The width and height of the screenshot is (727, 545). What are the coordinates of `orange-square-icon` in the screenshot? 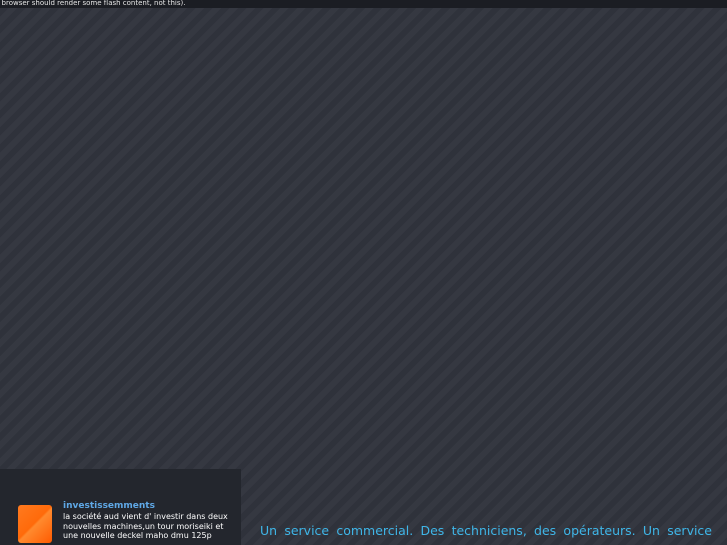 It's located at (35, 524).